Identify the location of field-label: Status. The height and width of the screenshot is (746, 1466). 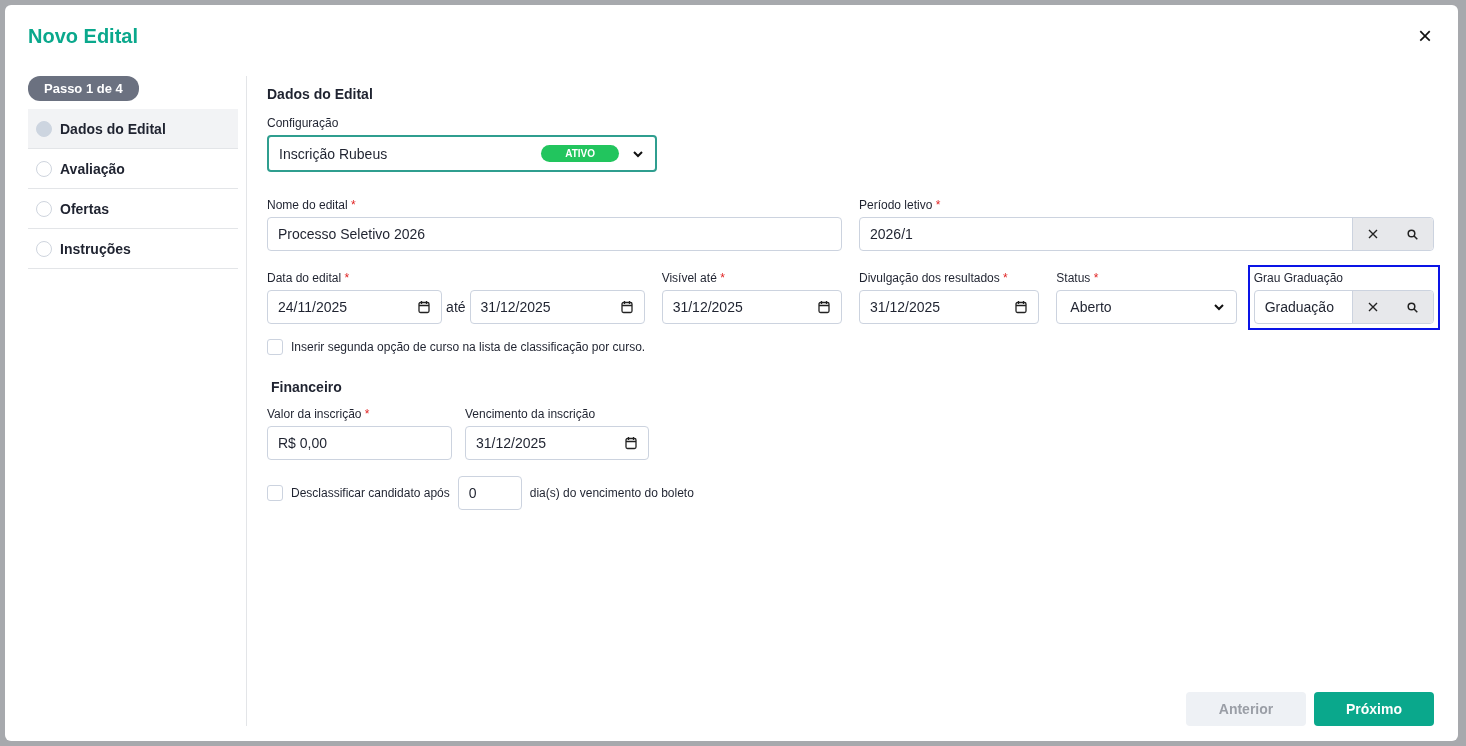
(1073, 278).